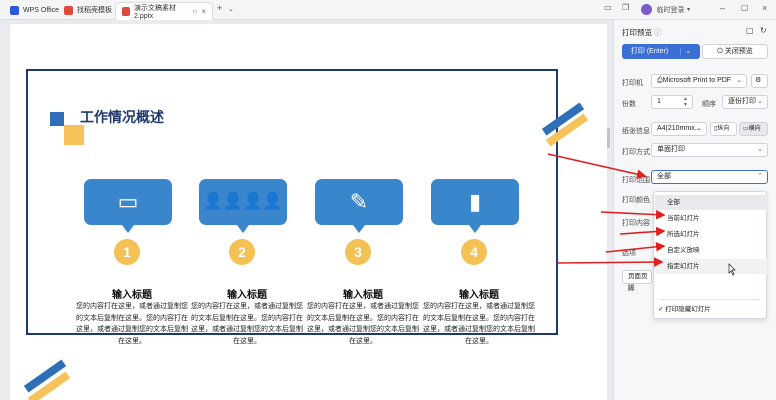 This screenshot has width=776, height=400. What do you see at coordinates (720, 51) in the screenshot?
I see `power-icon: ⏻` at bounding box center [720, 51].